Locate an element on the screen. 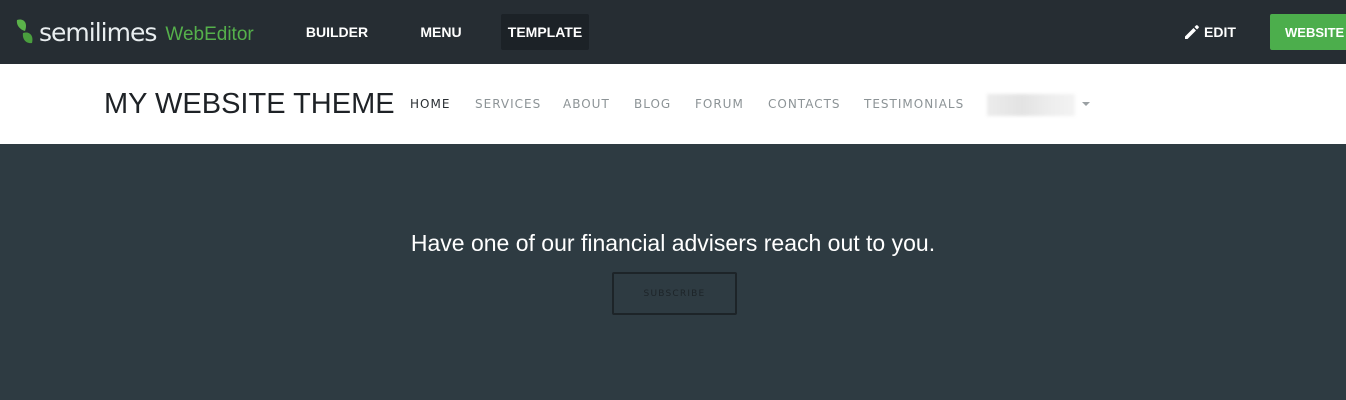 The width and height of the screenshot is (1346, 400). semilimes-logo: semilimes WebEditor is located at coordinates (134, 32).